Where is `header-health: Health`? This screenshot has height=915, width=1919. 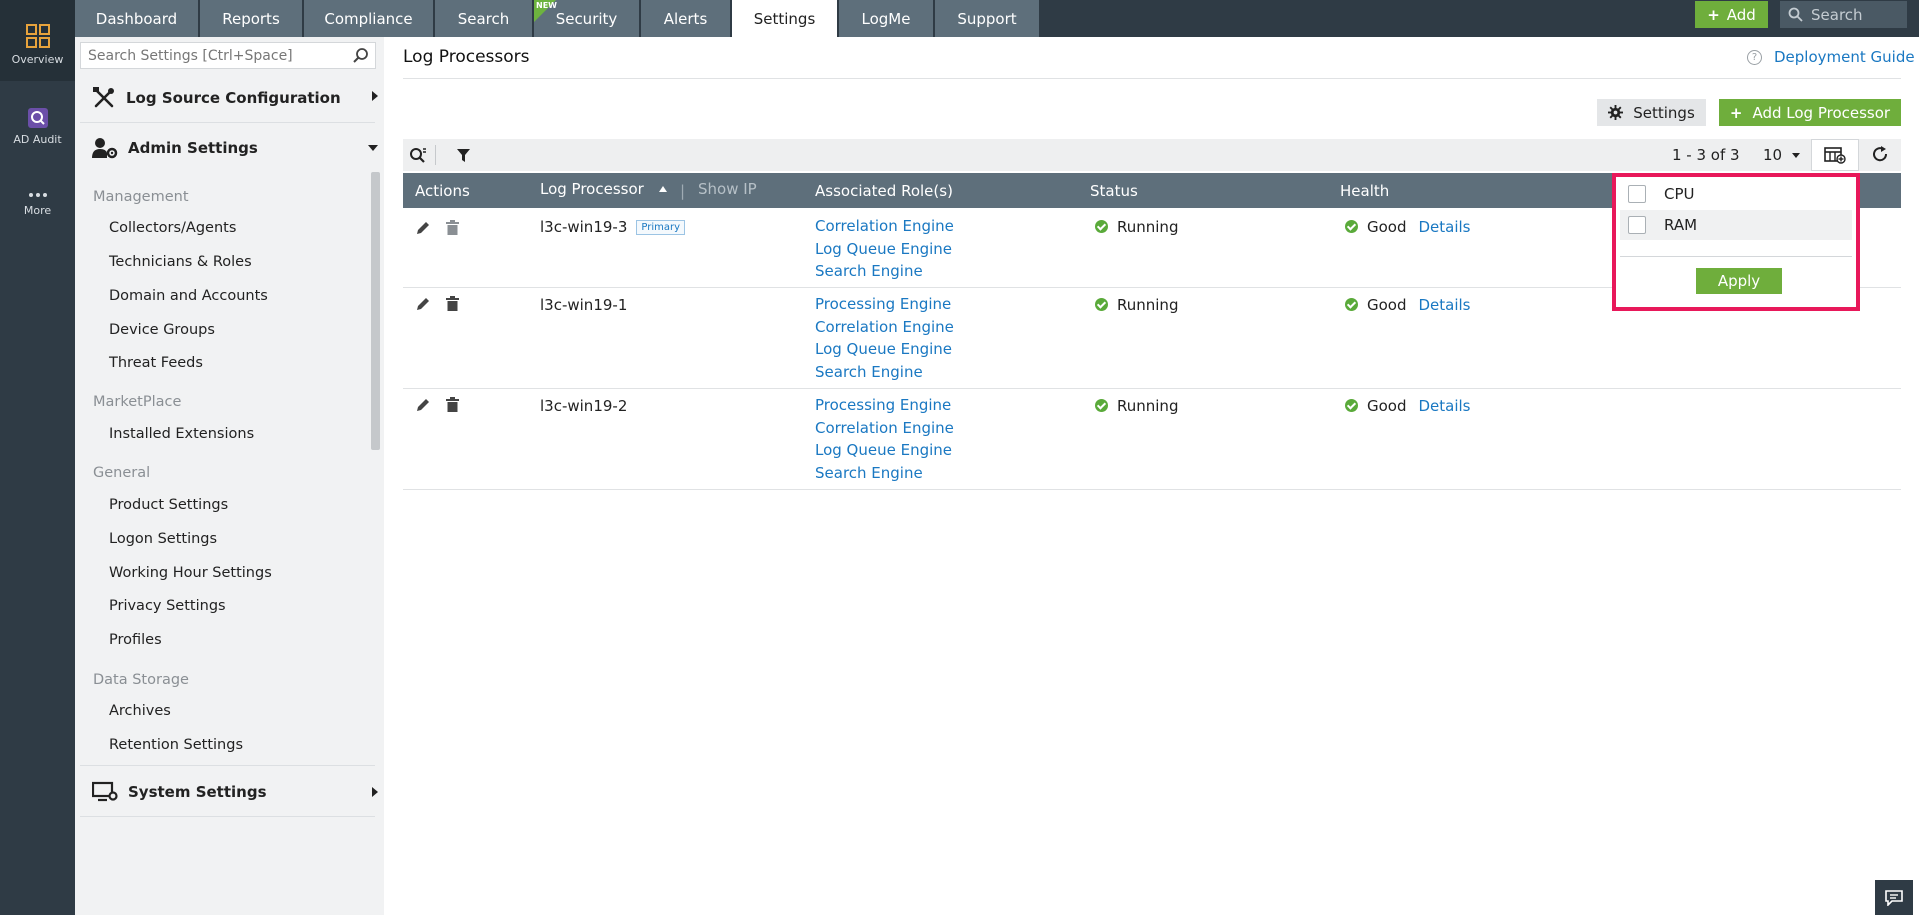 header-health: Health is located at coordinates (1365, 191).